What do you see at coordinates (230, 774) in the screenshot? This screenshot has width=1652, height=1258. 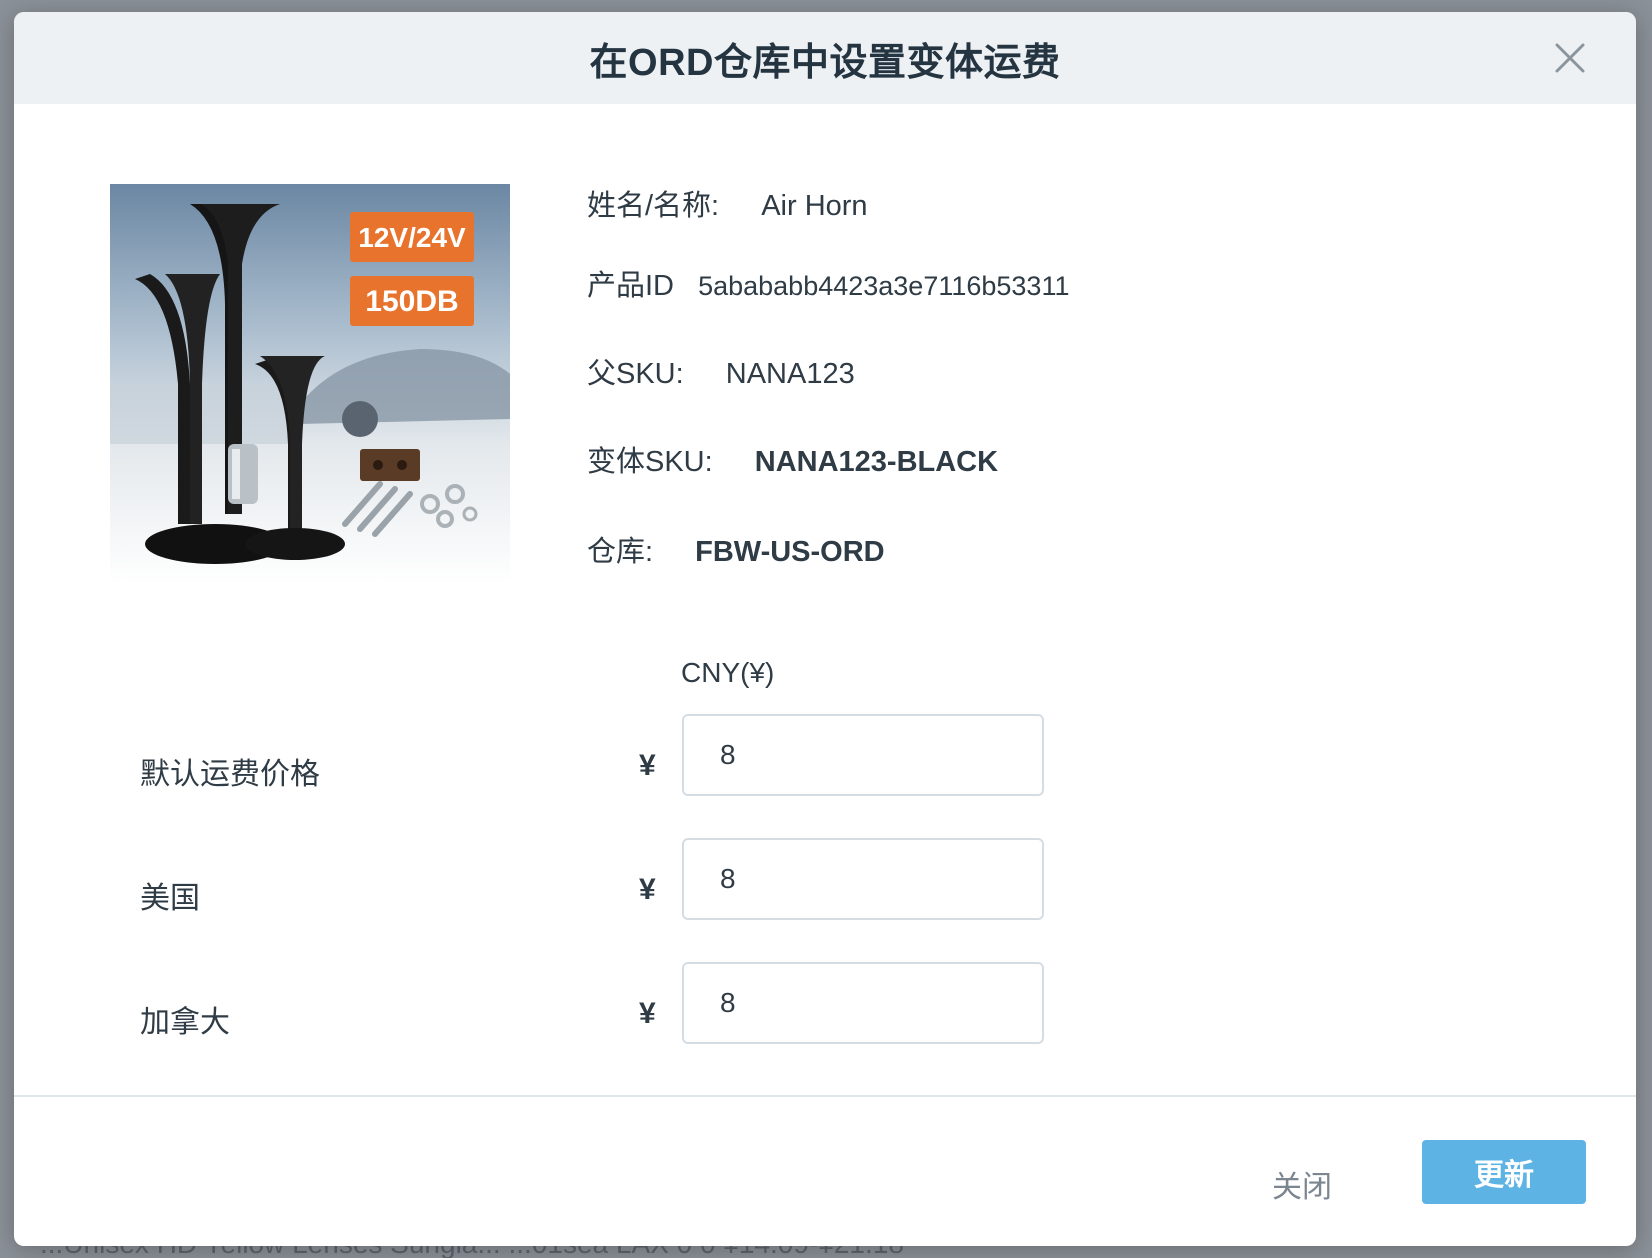 I see `default-shipping-label: 默认运费价格` at bounding box center [230, 774].